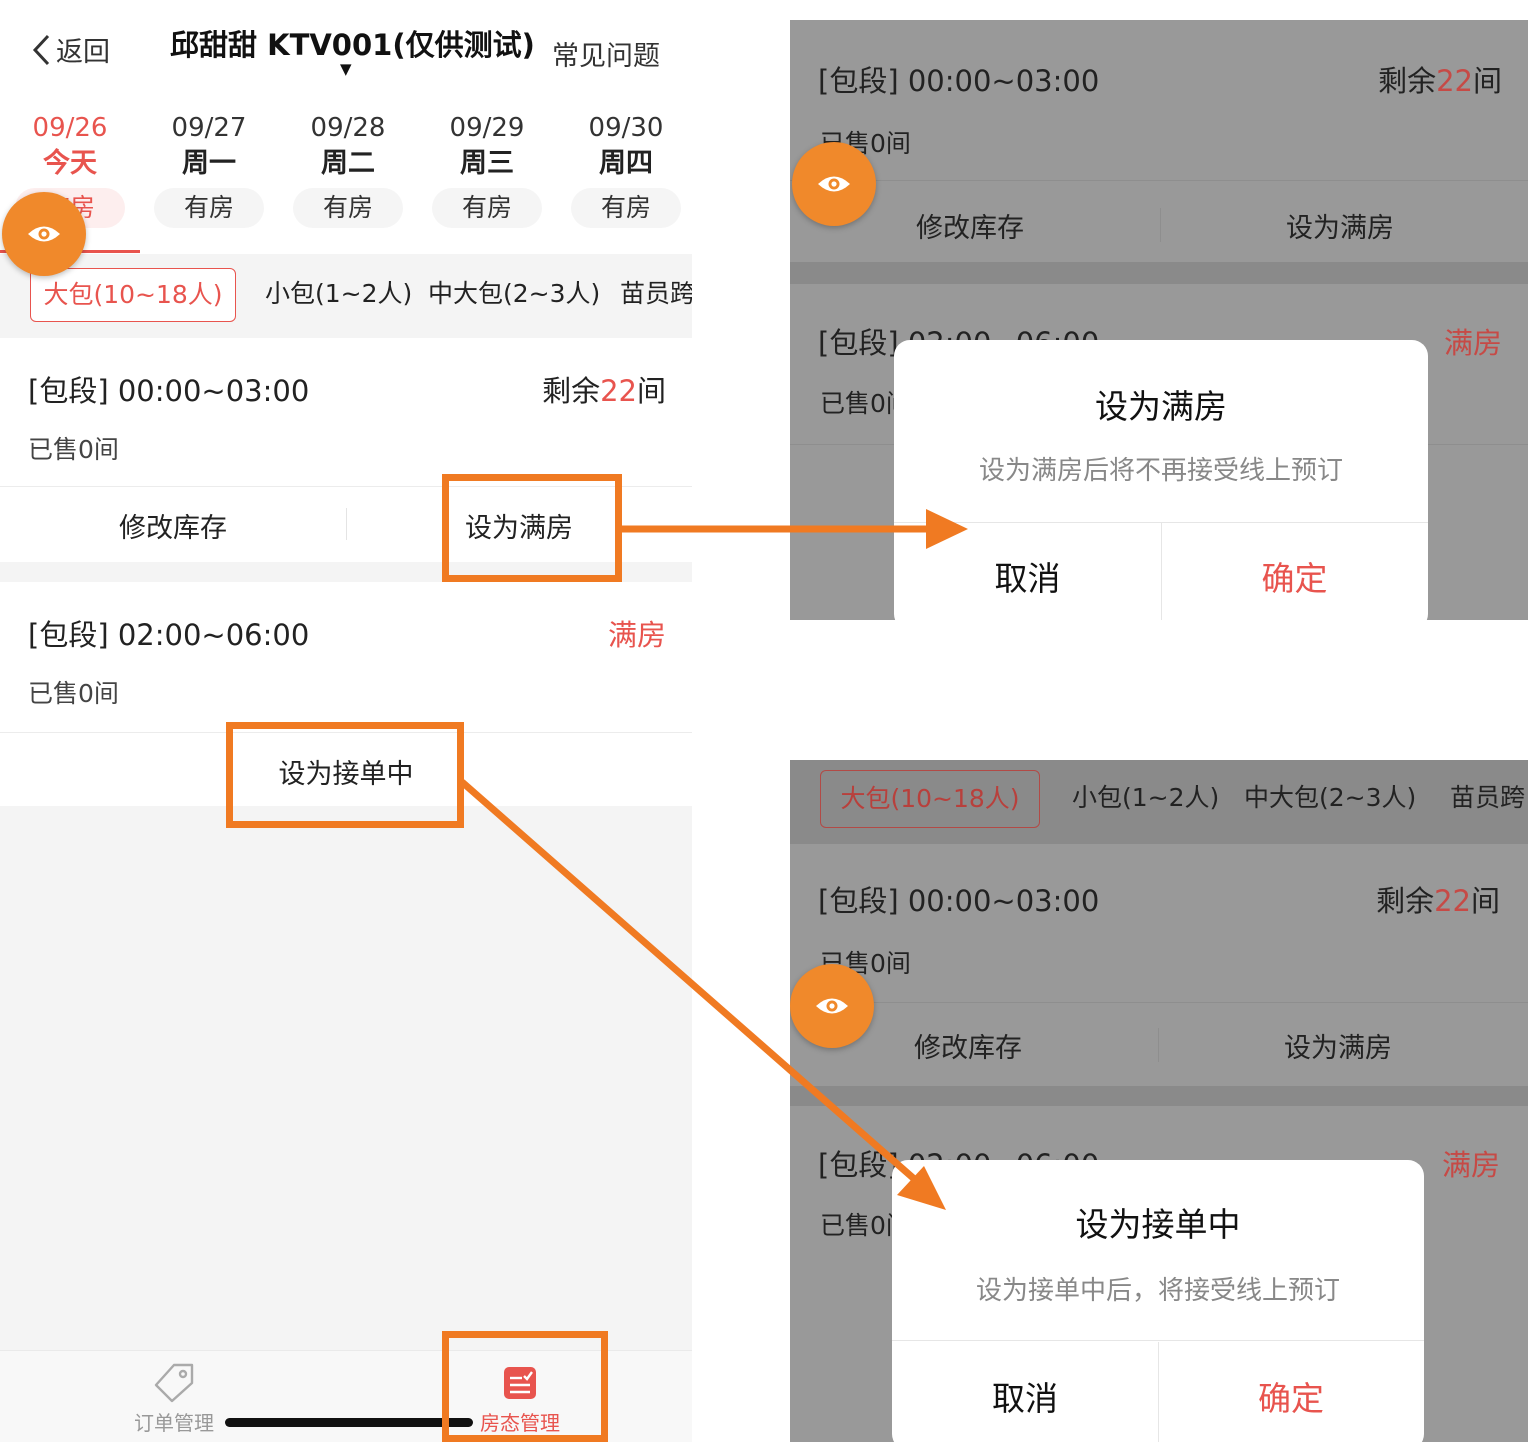 The height and width of the screenshot is (1442, 1528). I want to click on dialog-message: 设为接单中后，将接受线上预订, so click(1157, 1291).